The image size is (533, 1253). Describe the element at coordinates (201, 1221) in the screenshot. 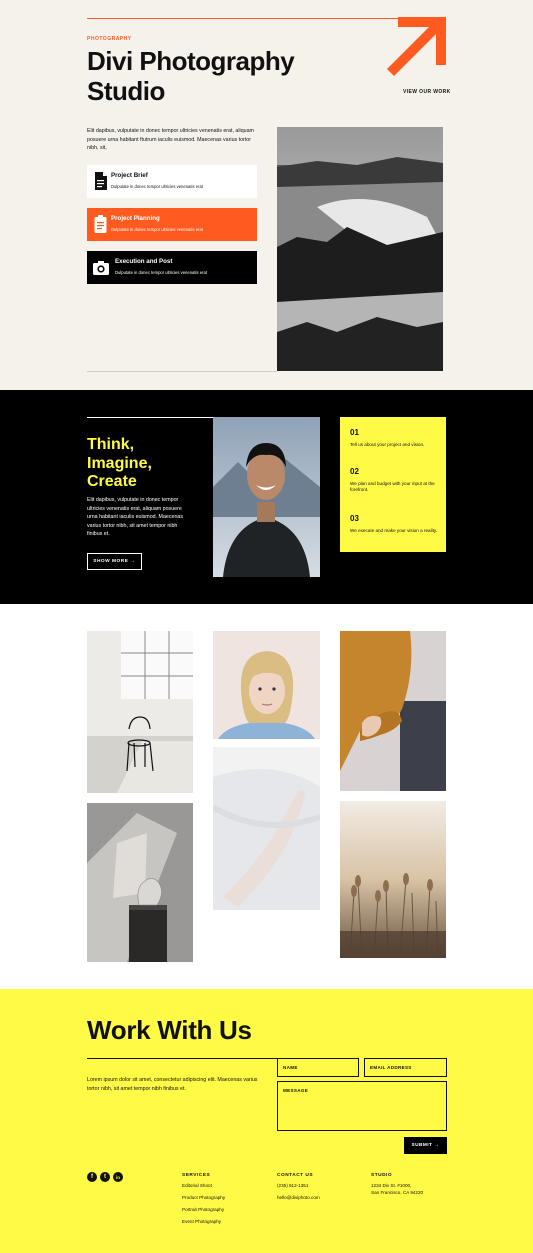

I see `services-link: Event Photography` at that location.